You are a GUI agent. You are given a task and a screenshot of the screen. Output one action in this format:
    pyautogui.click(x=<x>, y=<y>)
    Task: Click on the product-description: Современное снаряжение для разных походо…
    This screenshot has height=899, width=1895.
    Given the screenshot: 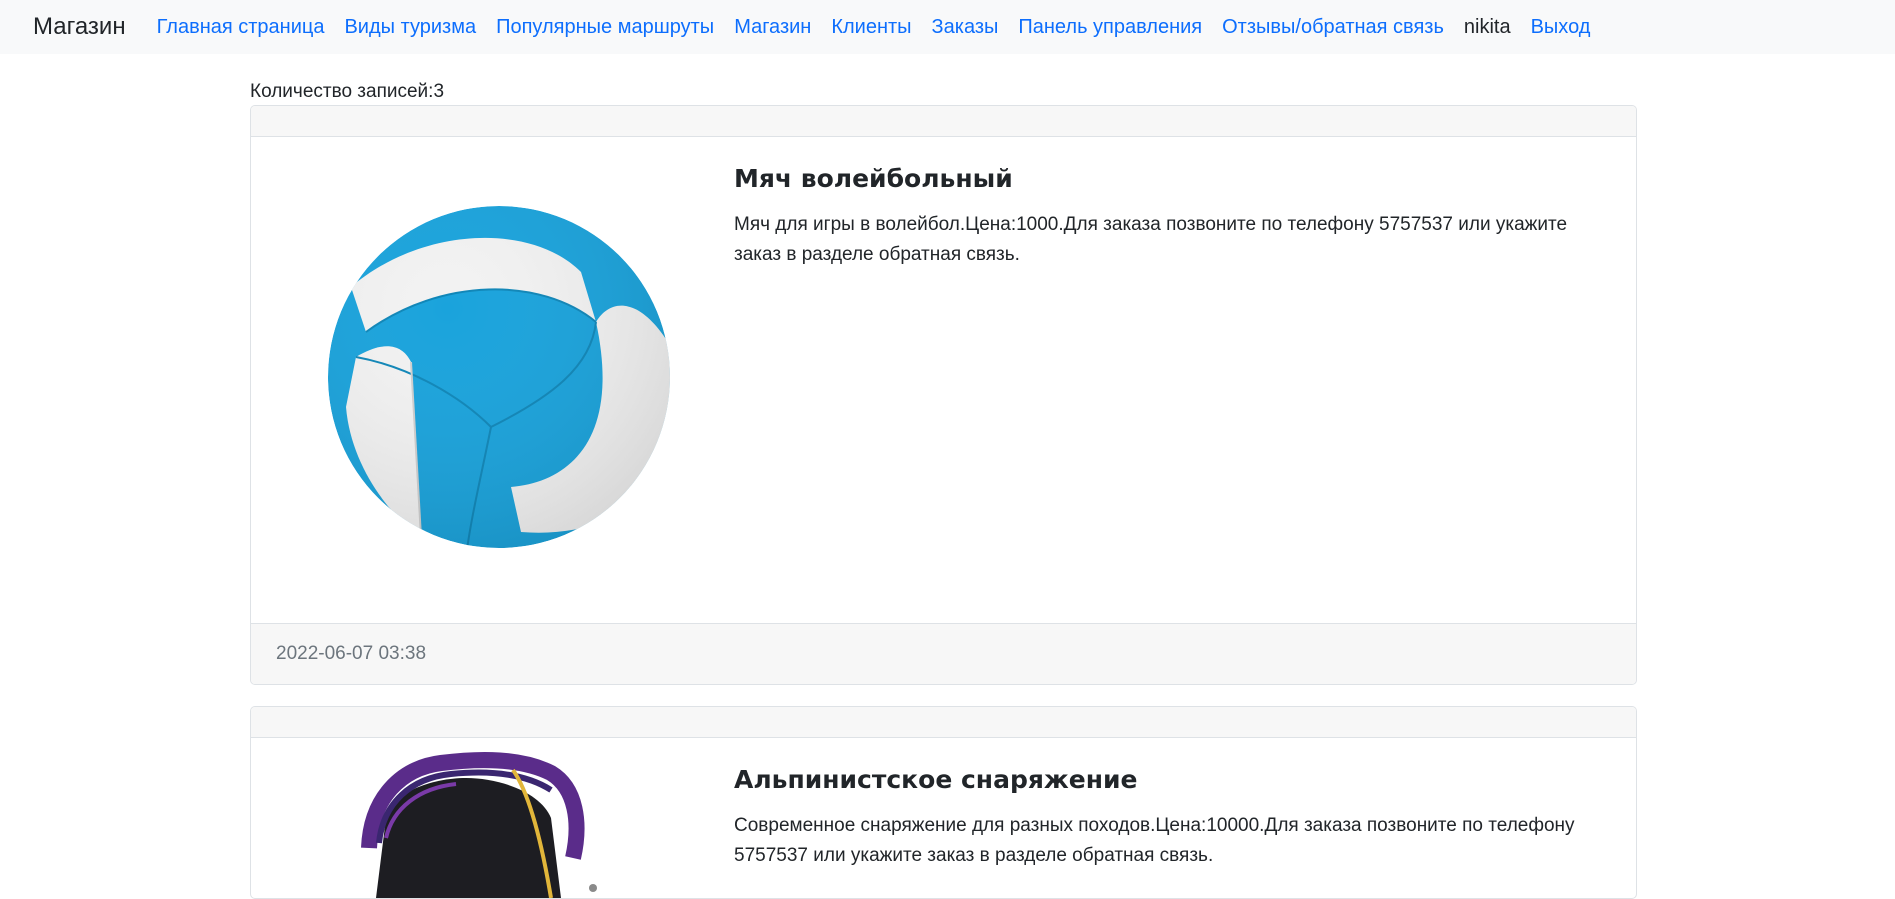 What is the action you would take?
    pyautogui.click(x=1154, y=840)
    